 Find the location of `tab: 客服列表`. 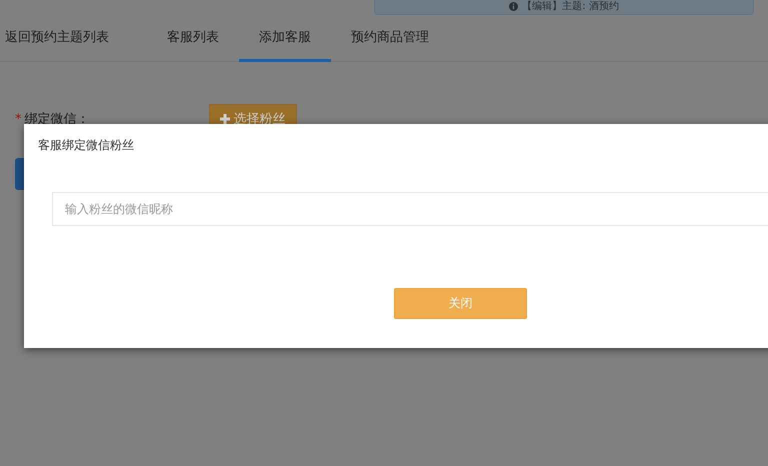

tab: 客服列表 is located at coordinates (193, 38).